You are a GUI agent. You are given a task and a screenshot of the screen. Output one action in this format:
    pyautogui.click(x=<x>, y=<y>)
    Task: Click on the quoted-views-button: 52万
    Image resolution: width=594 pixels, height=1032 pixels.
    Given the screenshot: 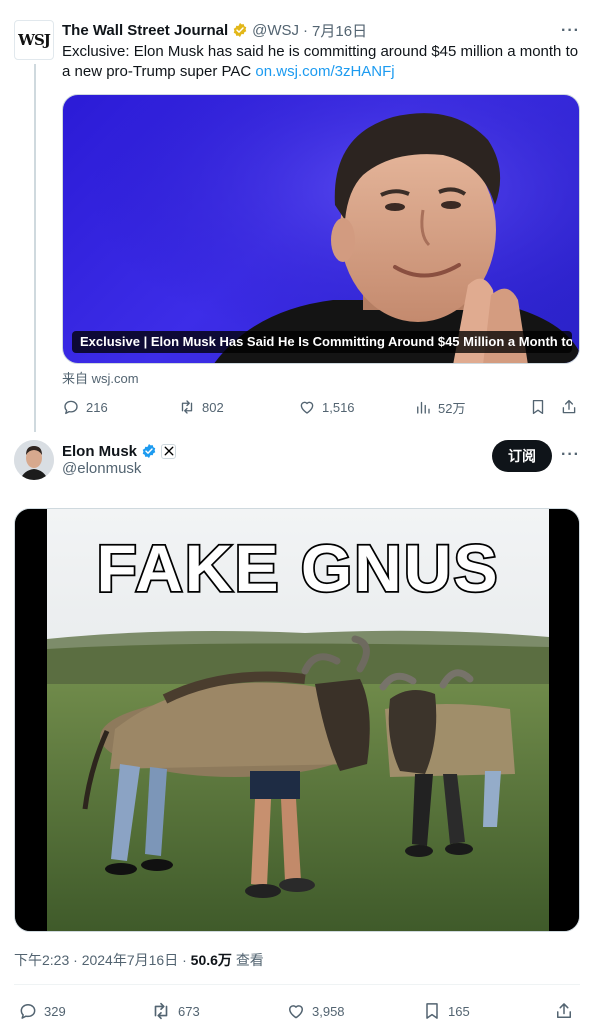 What is the action you would take?
    pyautogui.click(x=439, y=407)
    